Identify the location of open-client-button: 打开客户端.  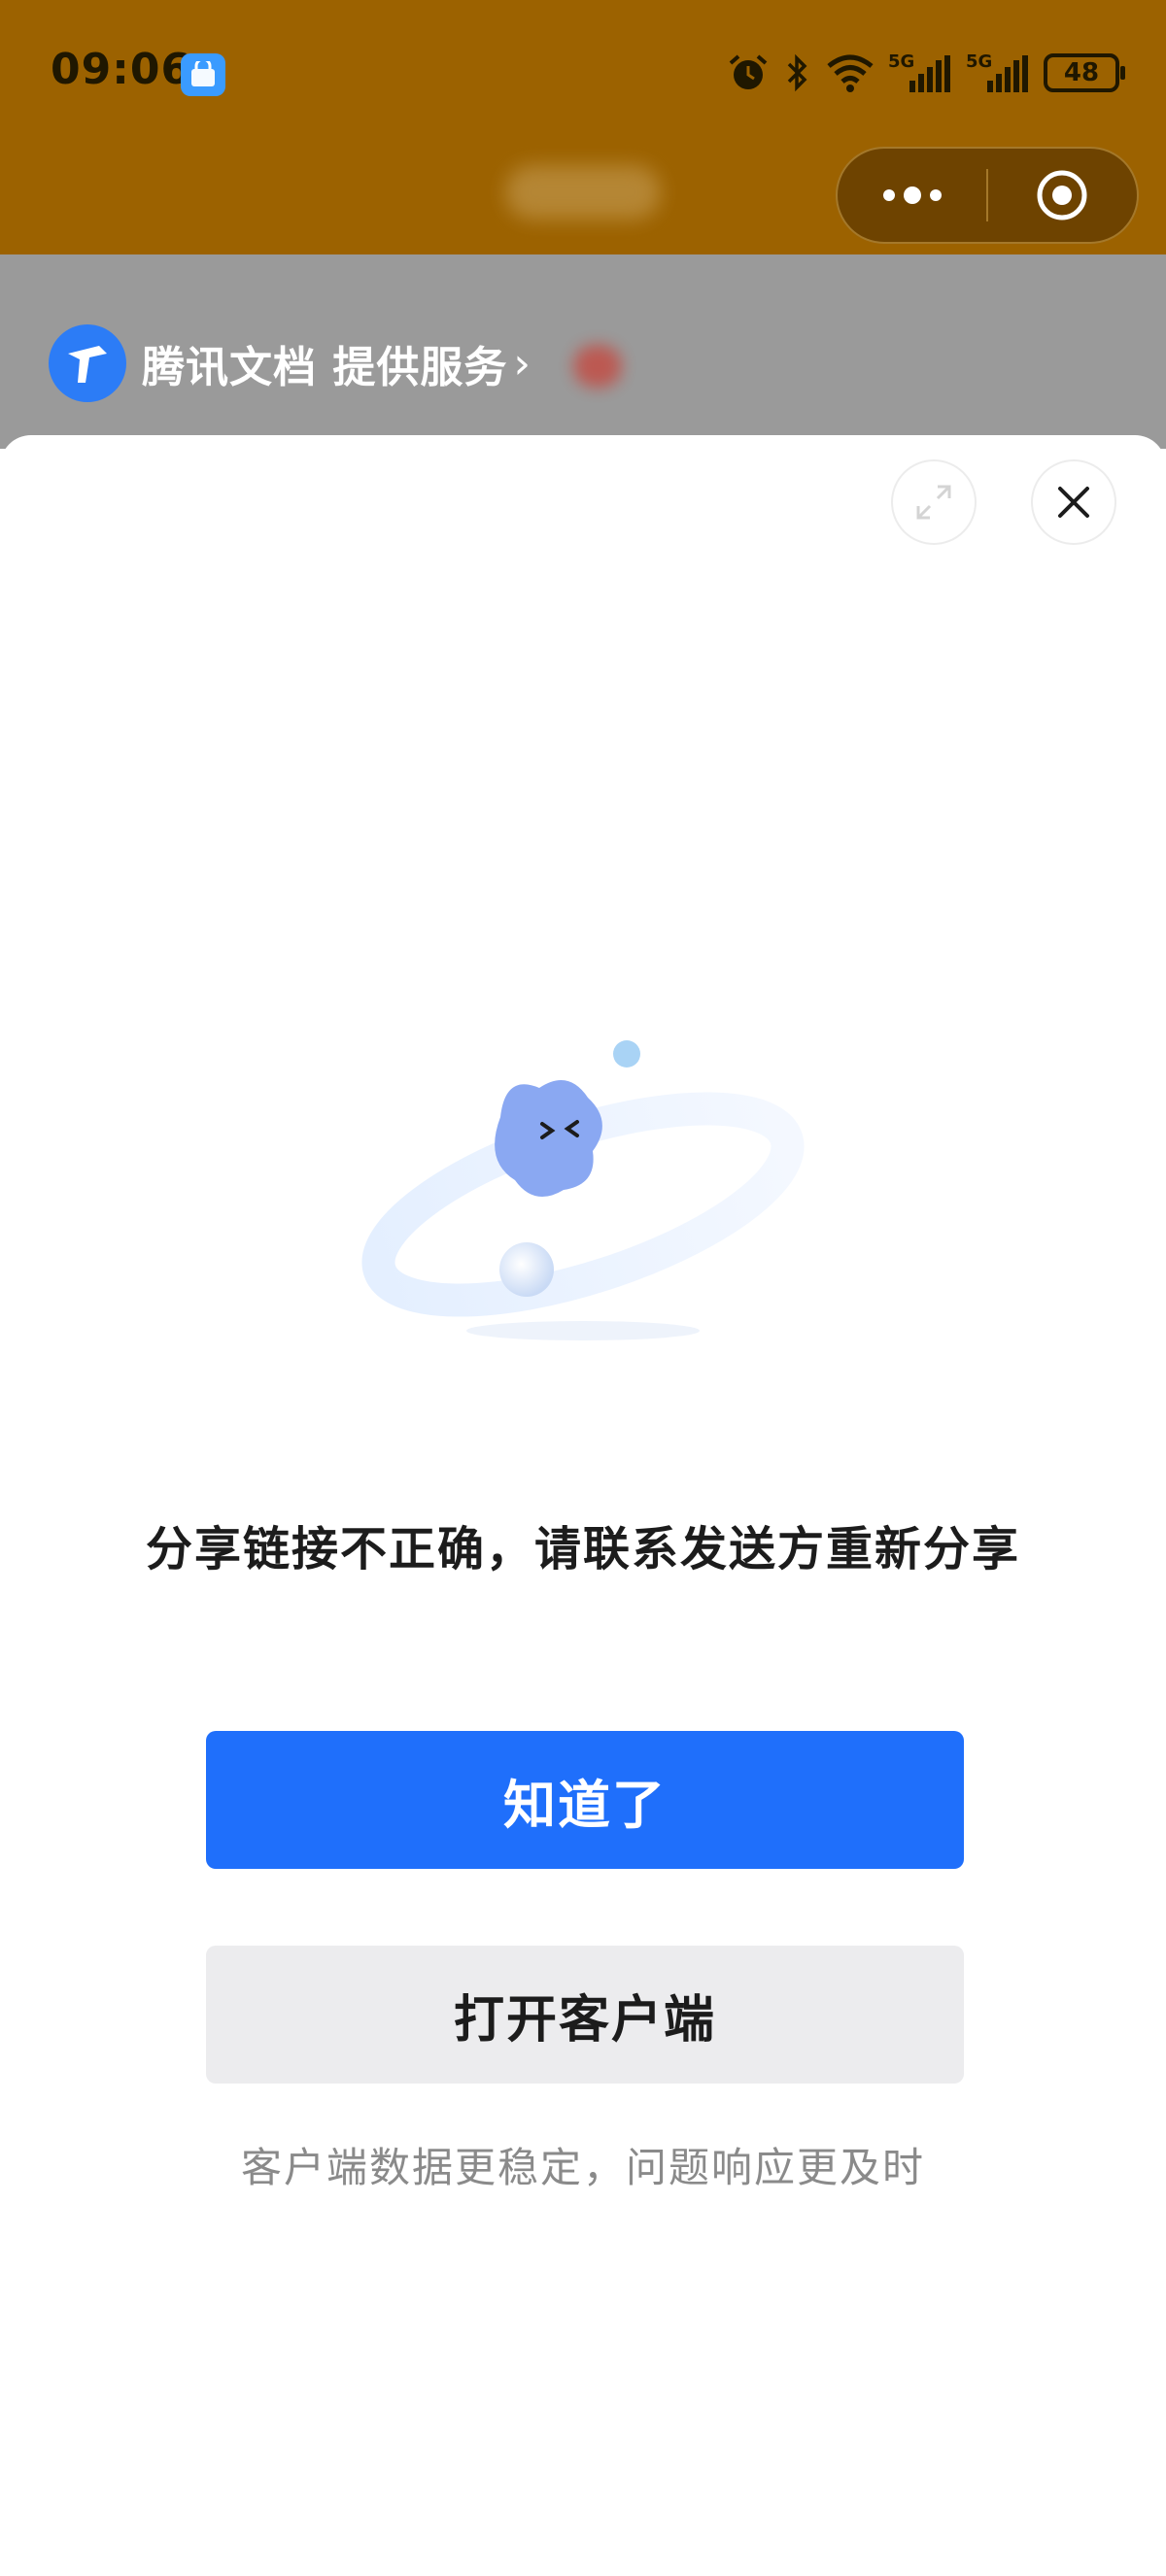
(585, 2015).